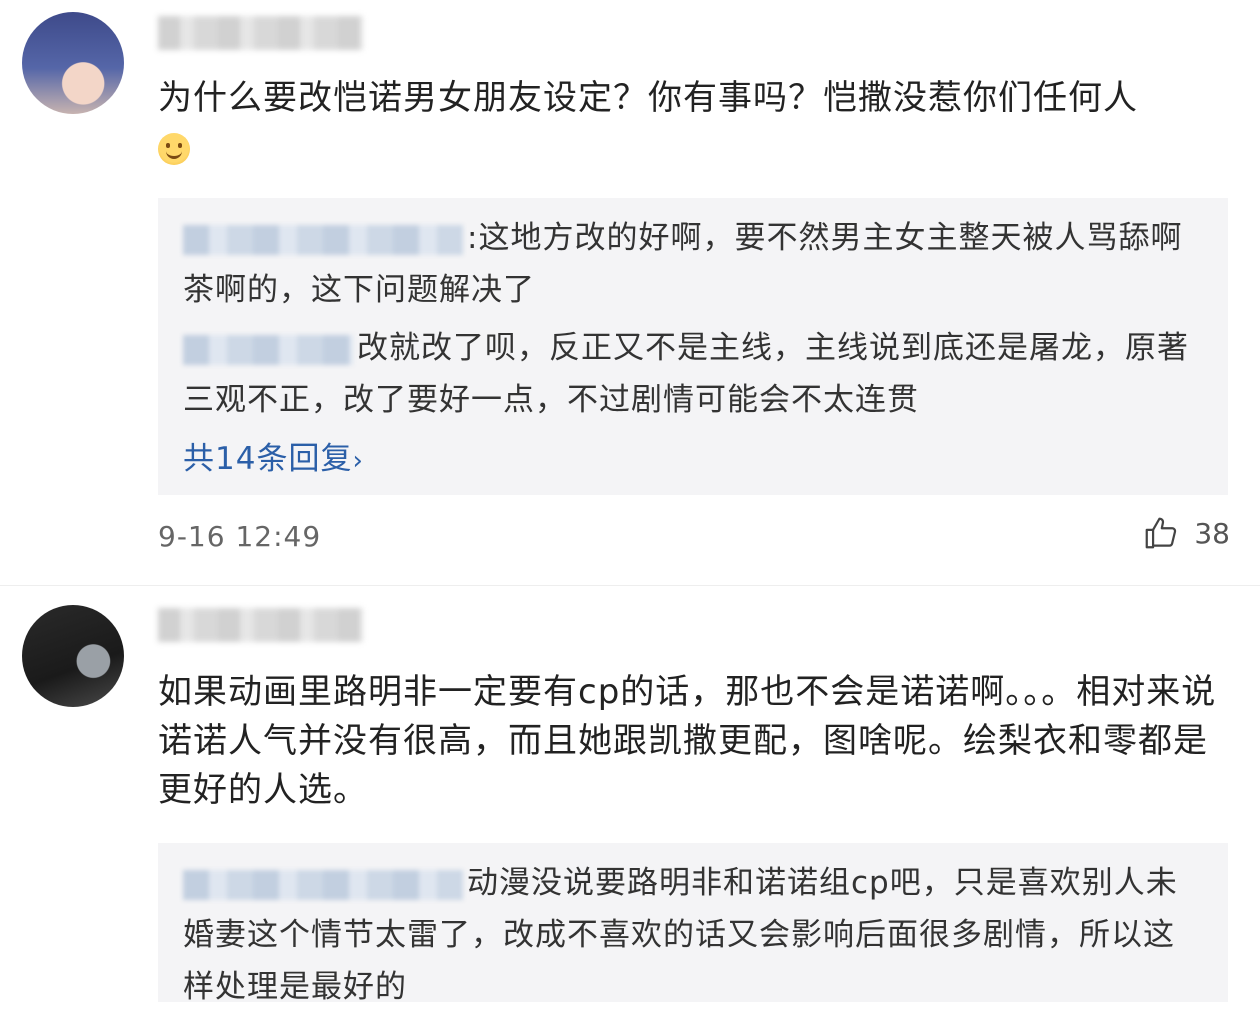  Describe the element at coordinates (268, 459) in the screenshot. I see `more-replies-label: 共14条回复` at that location.